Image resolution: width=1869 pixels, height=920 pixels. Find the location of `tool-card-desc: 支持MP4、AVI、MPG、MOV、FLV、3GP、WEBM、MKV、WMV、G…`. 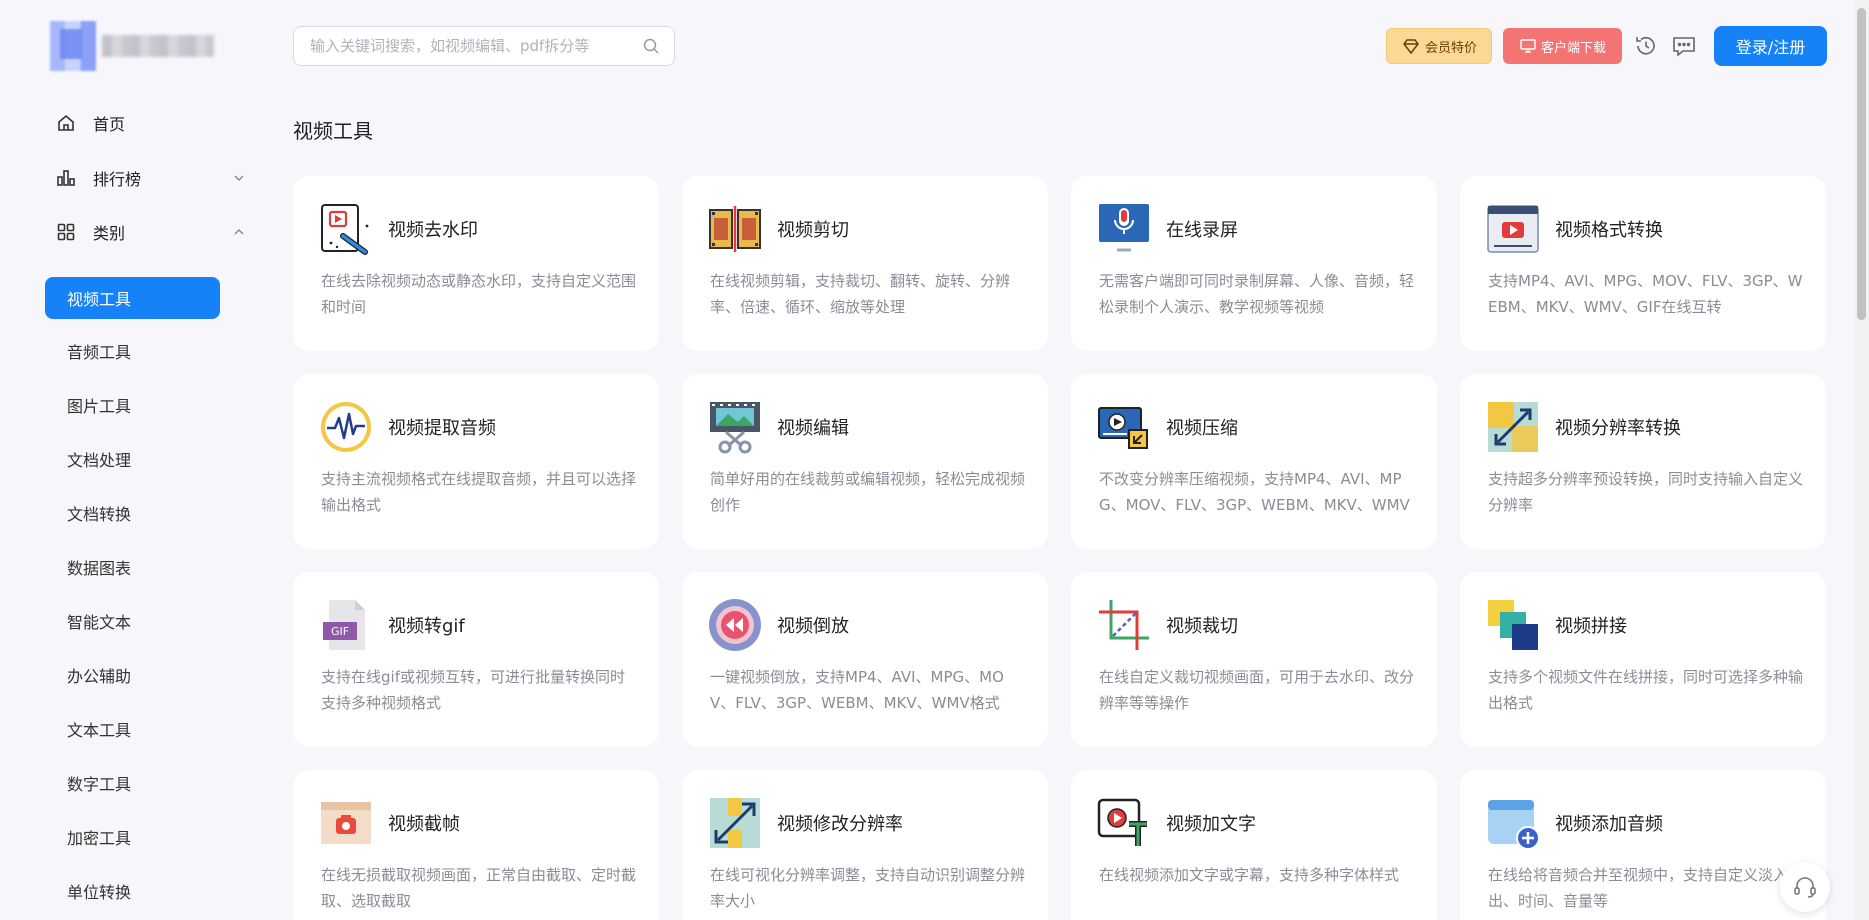

tool-card-desc: 支持MP4、AVI、MPG、MOV、FLV、3GP、WEBM、MKV、WMV、G… is located at coordinates (1645, 294).